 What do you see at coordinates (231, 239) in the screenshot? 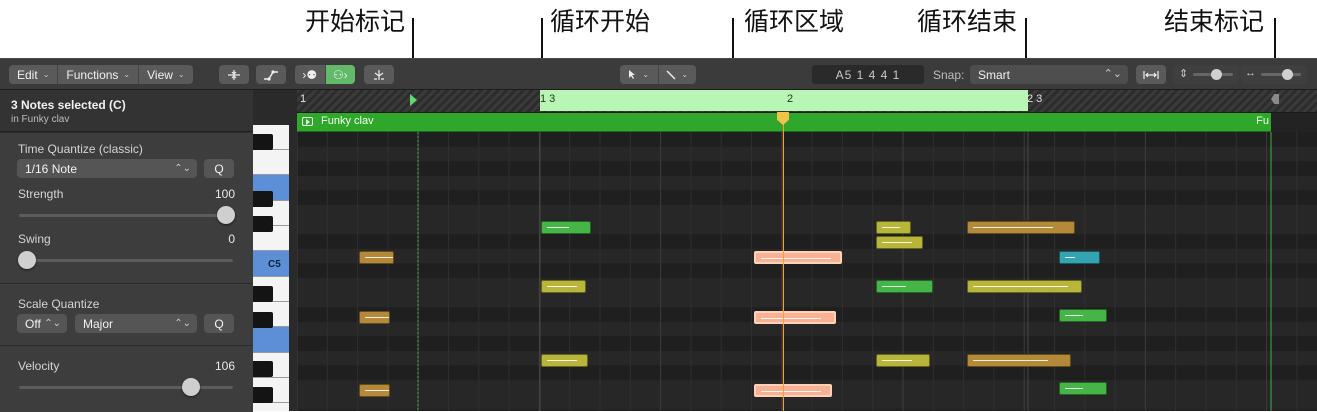
I see `swing-value: 0` at bounding box center [231, 239].